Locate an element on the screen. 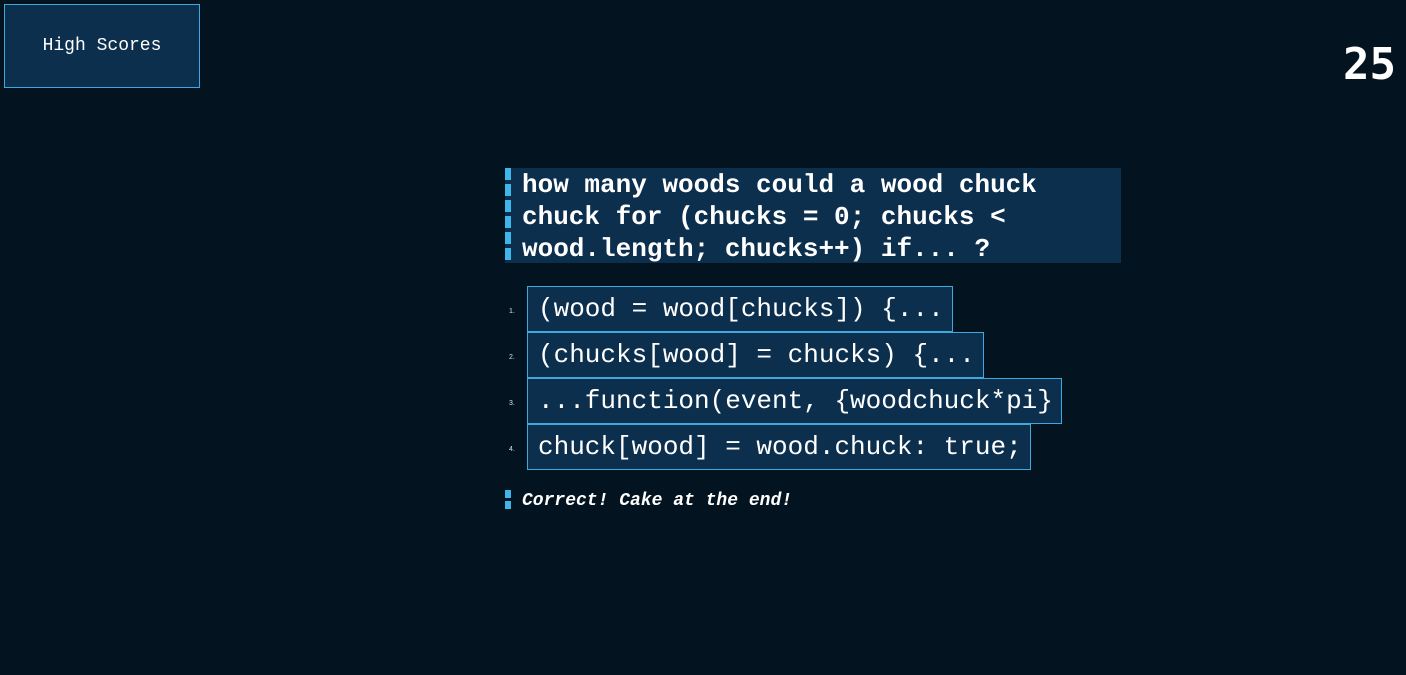 This screenshot has height=675, width=1406. question-accent-bar is located at coordinates (508, 215).